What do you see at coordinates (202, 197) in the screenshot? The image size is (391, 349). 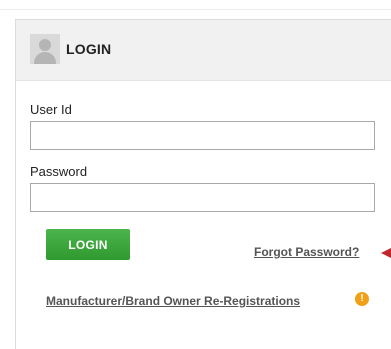 I see `password-input` at bounding box center [202, 197].